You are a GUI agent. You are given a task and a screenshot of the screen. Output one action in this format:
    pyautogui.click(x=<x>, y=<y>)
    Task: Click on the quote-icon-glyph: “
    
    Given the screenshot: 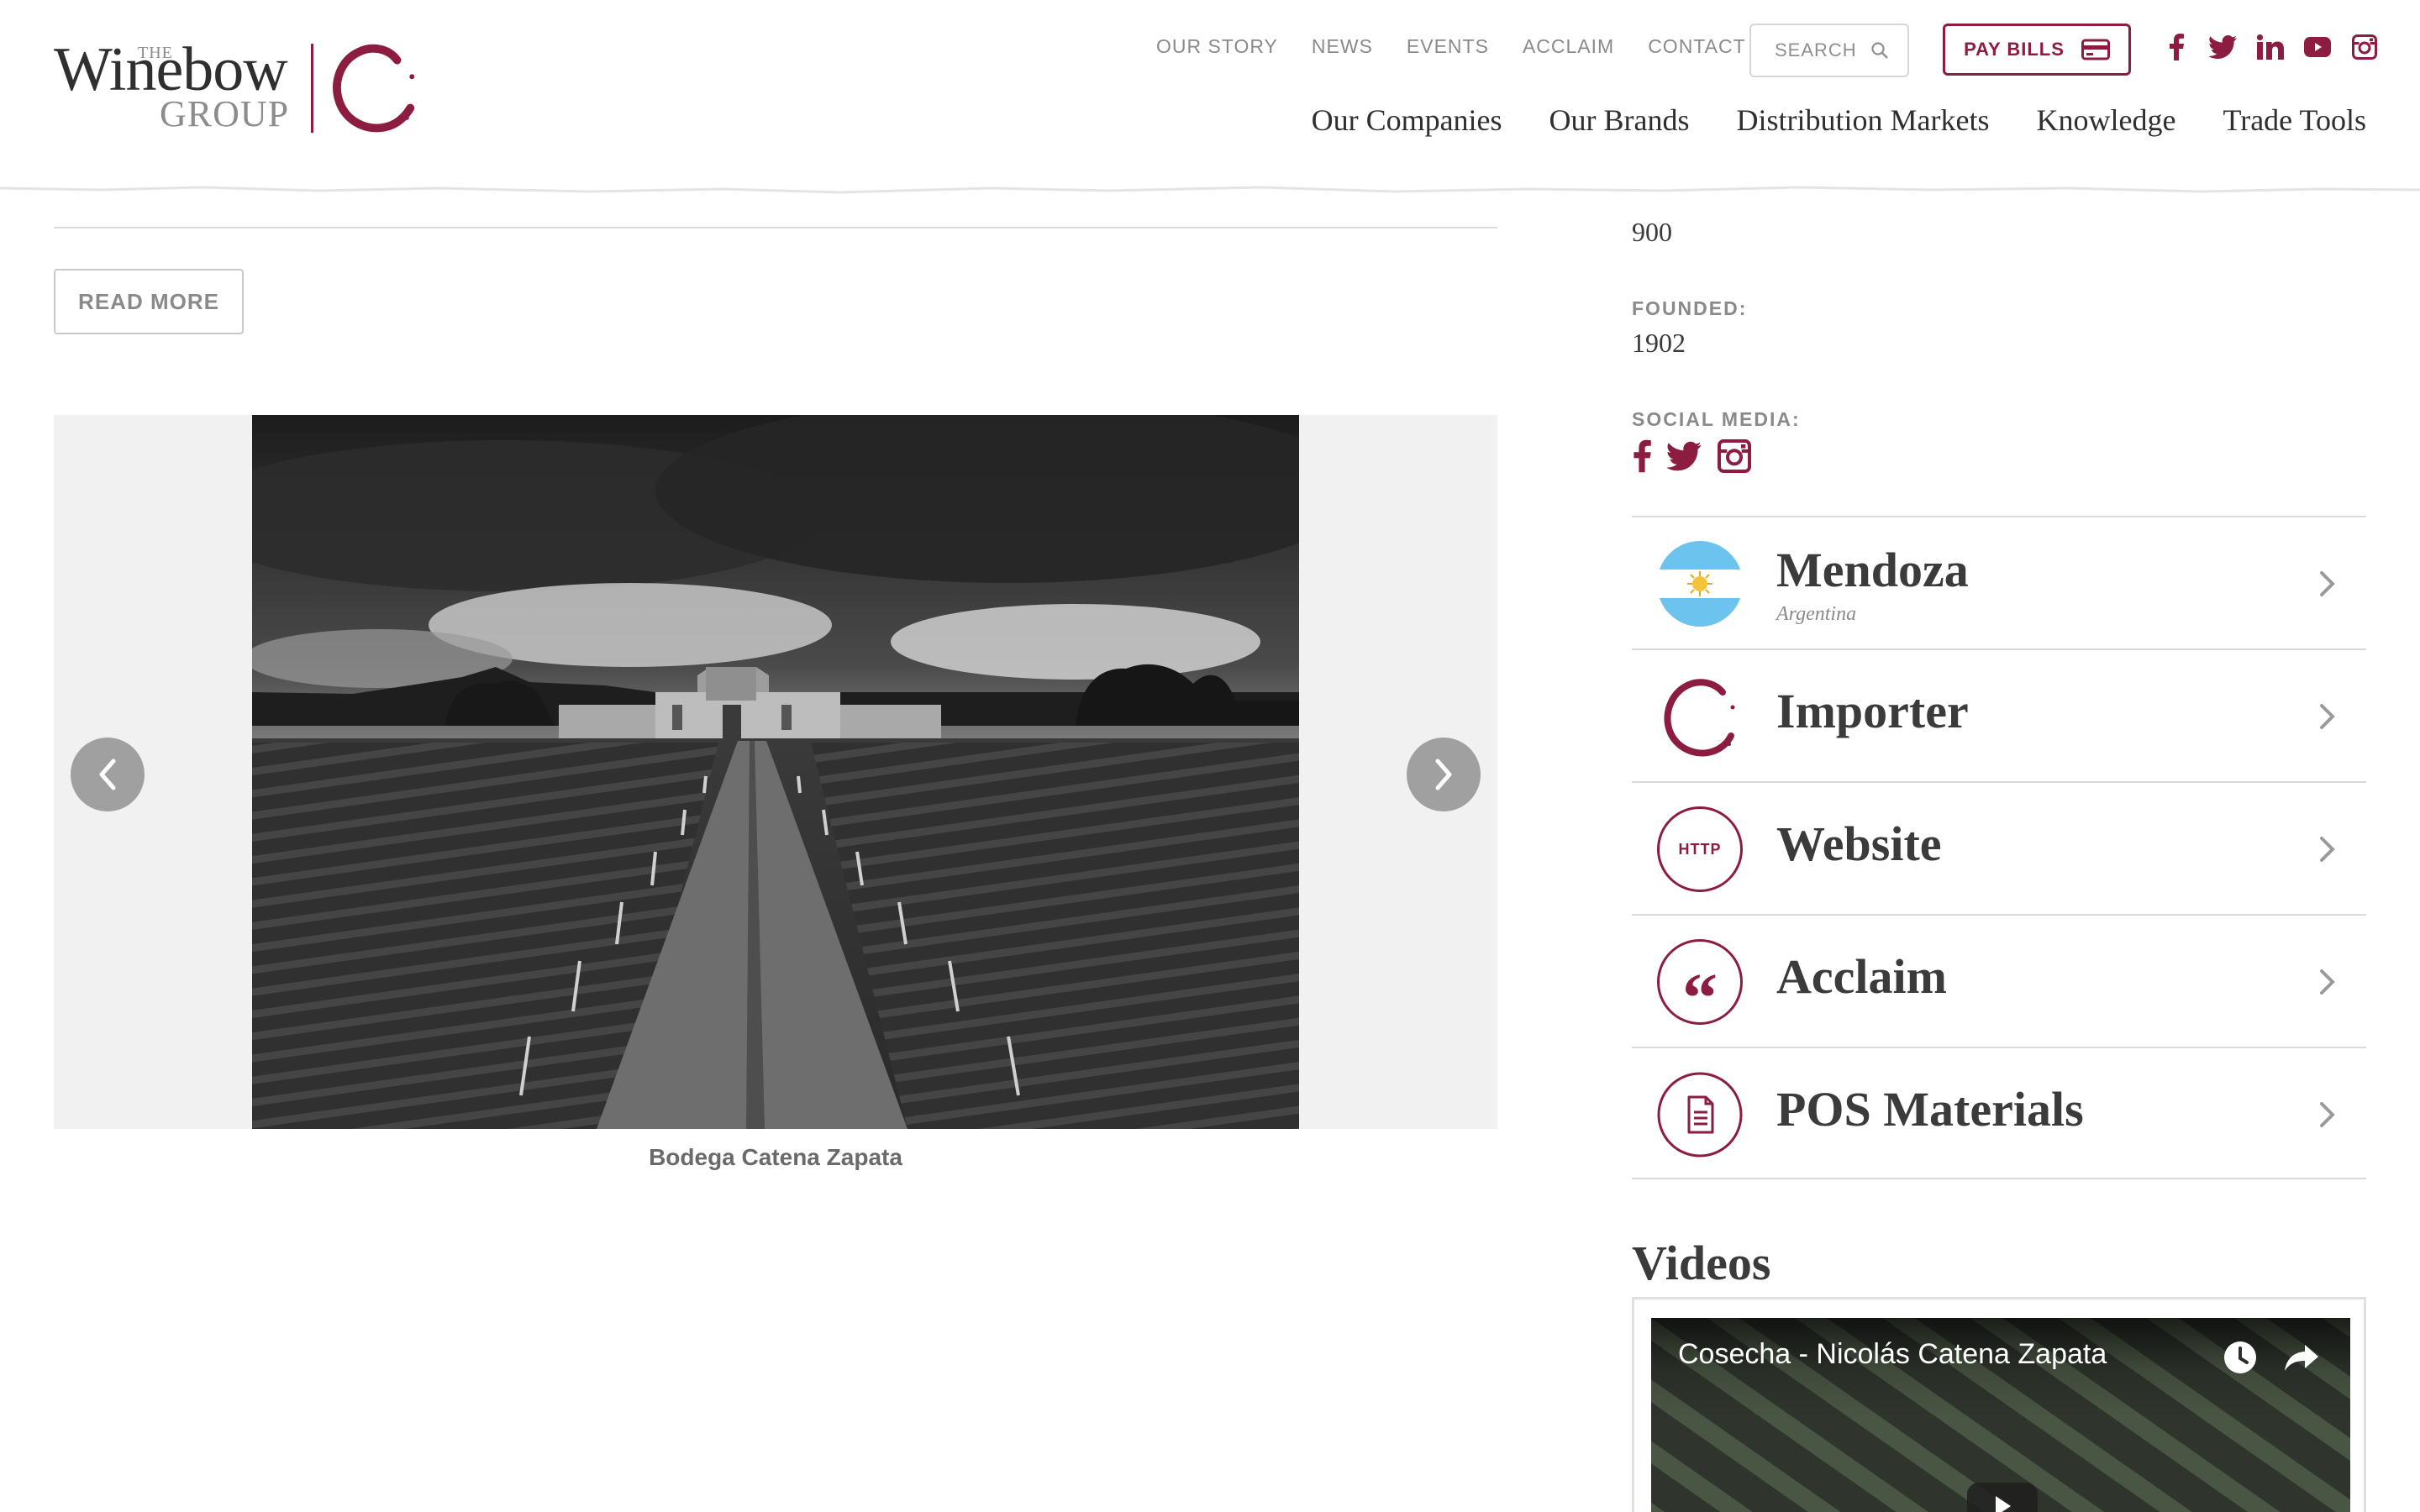 What is the action you would take?
    pyautogui.click(x=1700, y=998)
    